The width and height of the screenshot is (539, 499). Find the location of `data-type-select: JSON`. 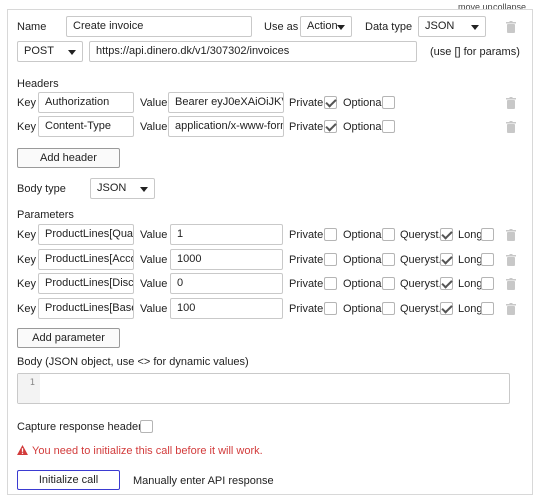

data-type-select: JSON is located at coordinates (452, 26).